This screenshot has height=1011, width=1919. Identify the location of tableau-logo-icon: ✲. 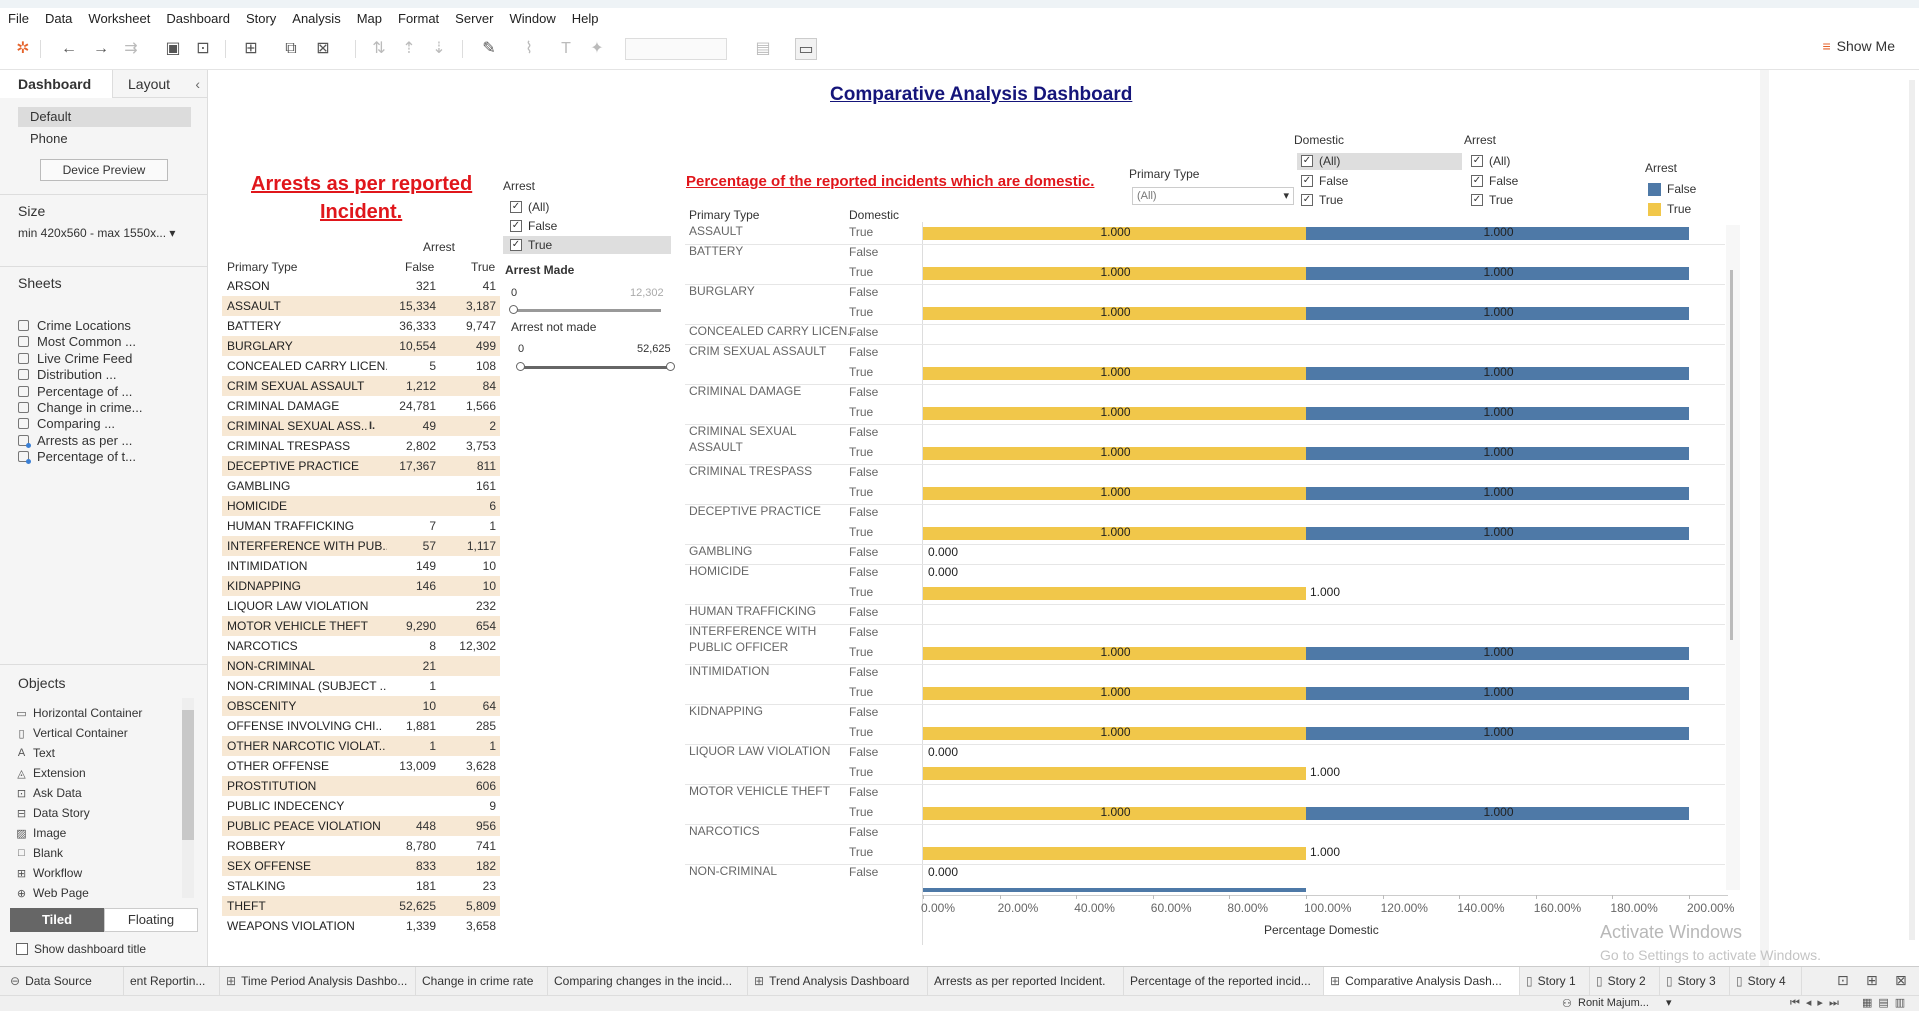
(23, 49).